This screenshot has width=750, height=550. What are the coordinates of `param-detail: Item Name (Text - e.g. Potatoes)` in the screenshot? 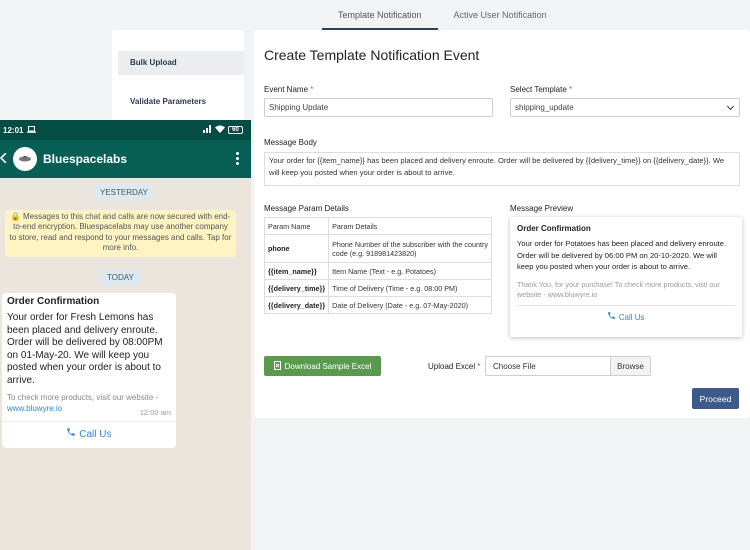 It's located at (410, 271).